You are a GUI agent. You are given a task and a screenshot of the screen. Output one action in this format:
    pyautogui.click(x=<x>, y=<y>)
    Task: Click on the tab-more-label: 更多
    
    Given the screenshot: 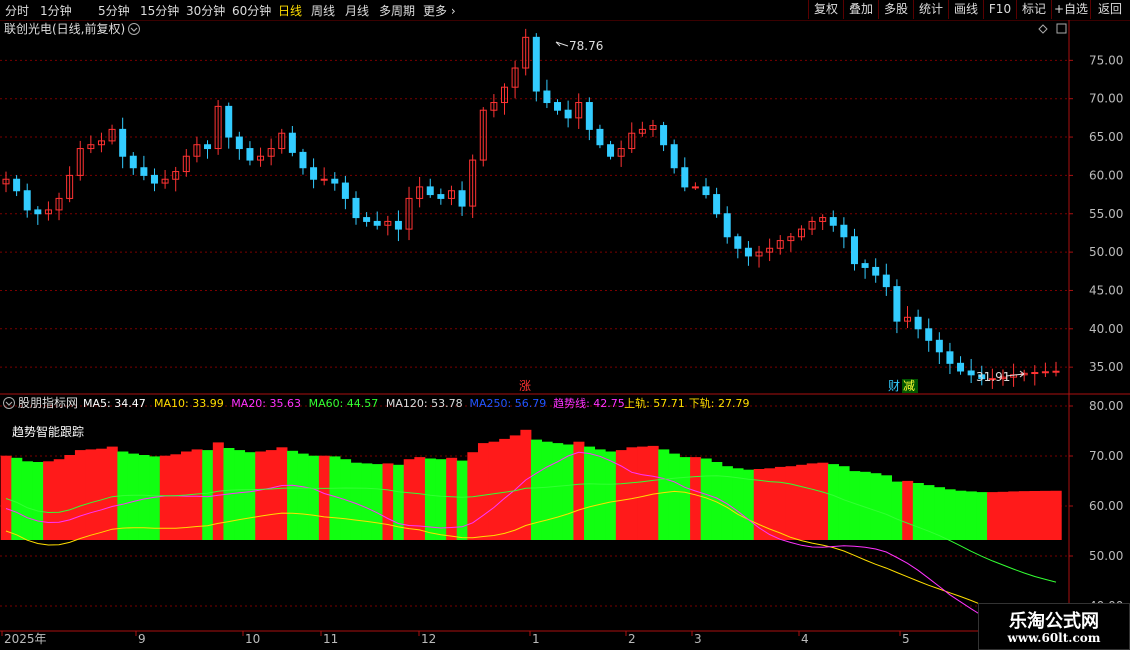 What is the action you would take?
    pyautogui.click(x=435, y=11)
    